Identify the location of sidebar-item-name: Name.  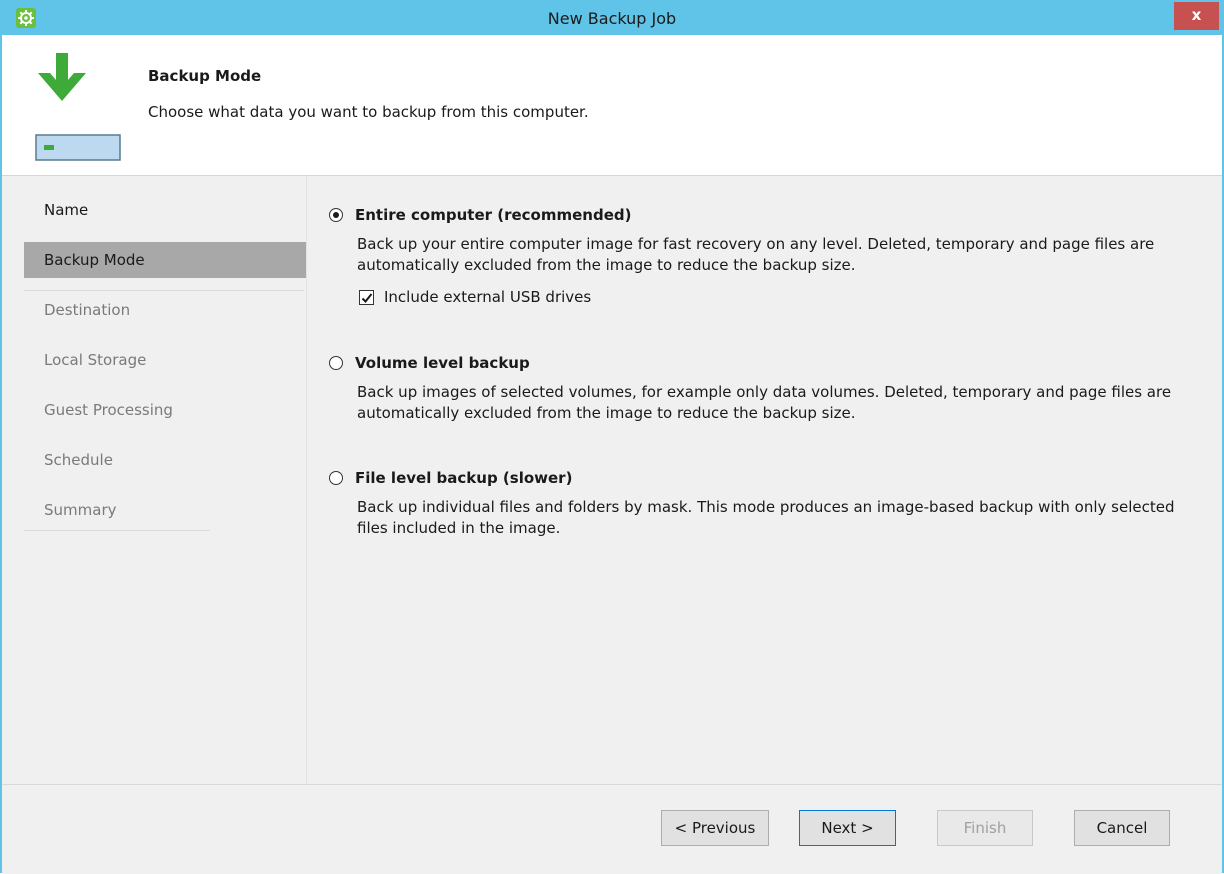
(165, 210).